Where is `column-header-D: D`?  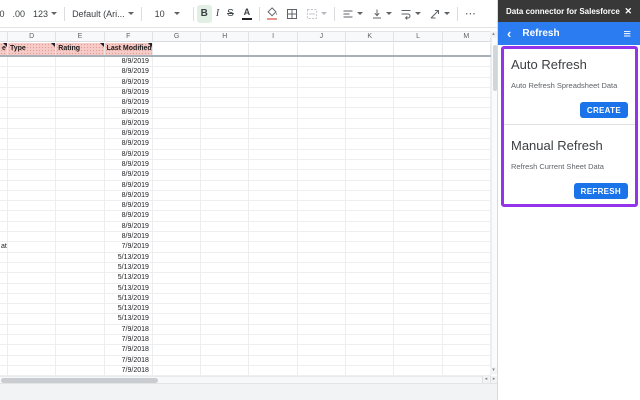
column-header-D: D is located at coordinates (32, 36).